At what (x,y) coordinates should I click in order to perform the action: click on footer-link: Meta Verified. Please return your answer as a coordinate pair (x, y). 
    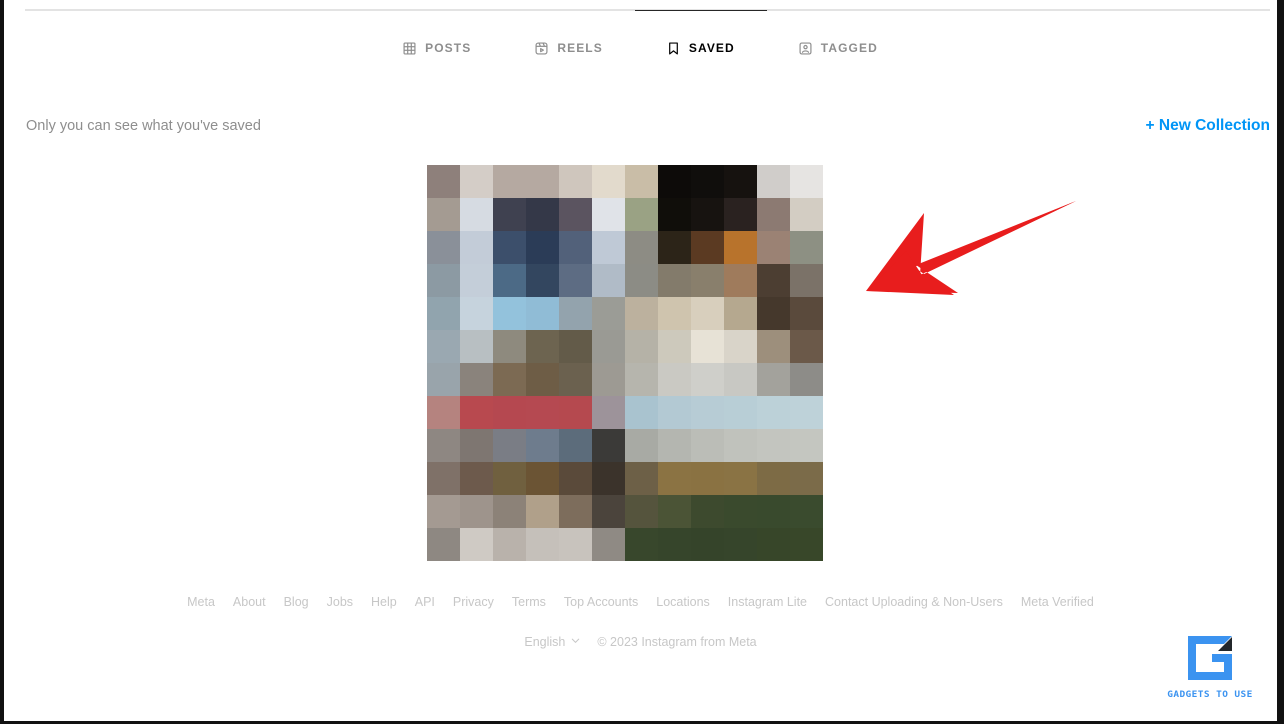
    Looking at the image, I should click on (1057, 602).